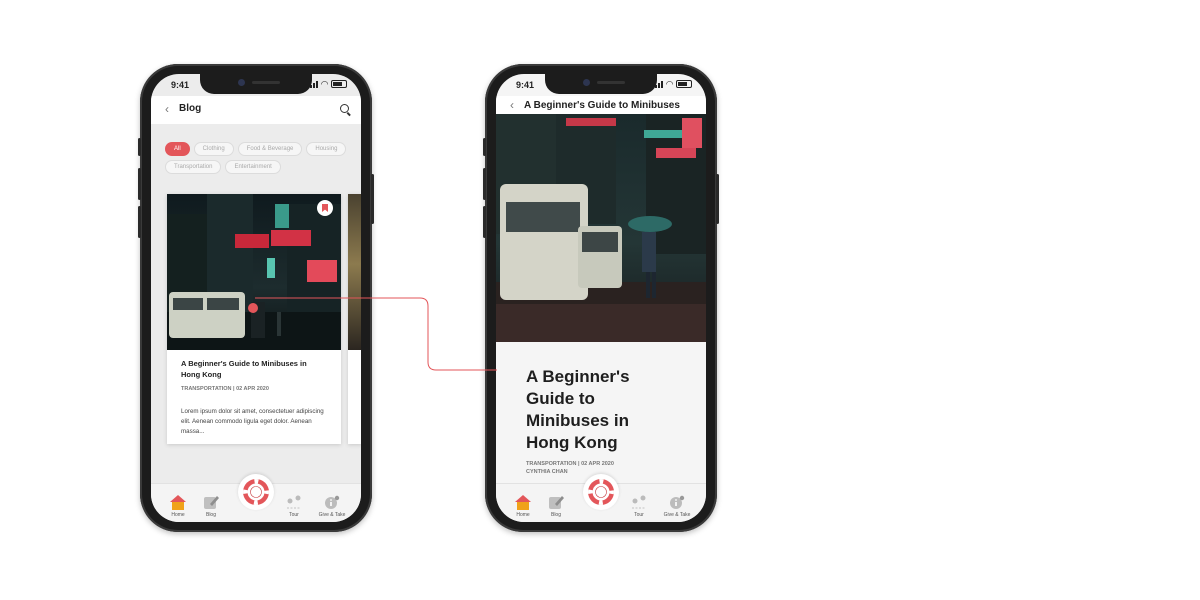  What do you see at coordinates (344, 108) in the screenshot?
I see `search-icon` at bounding box center [344, 108].